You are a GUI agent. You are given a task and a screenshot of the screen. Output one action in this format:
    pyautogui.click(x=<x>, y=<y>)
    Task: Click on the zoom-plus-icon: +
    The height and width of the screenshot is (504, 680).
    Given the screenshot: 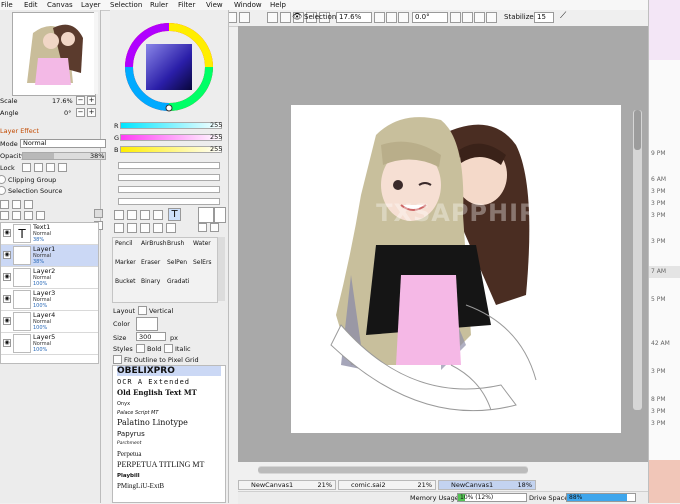 What is the action you would take?
    pyautogui.click(x=91, y=100)
    